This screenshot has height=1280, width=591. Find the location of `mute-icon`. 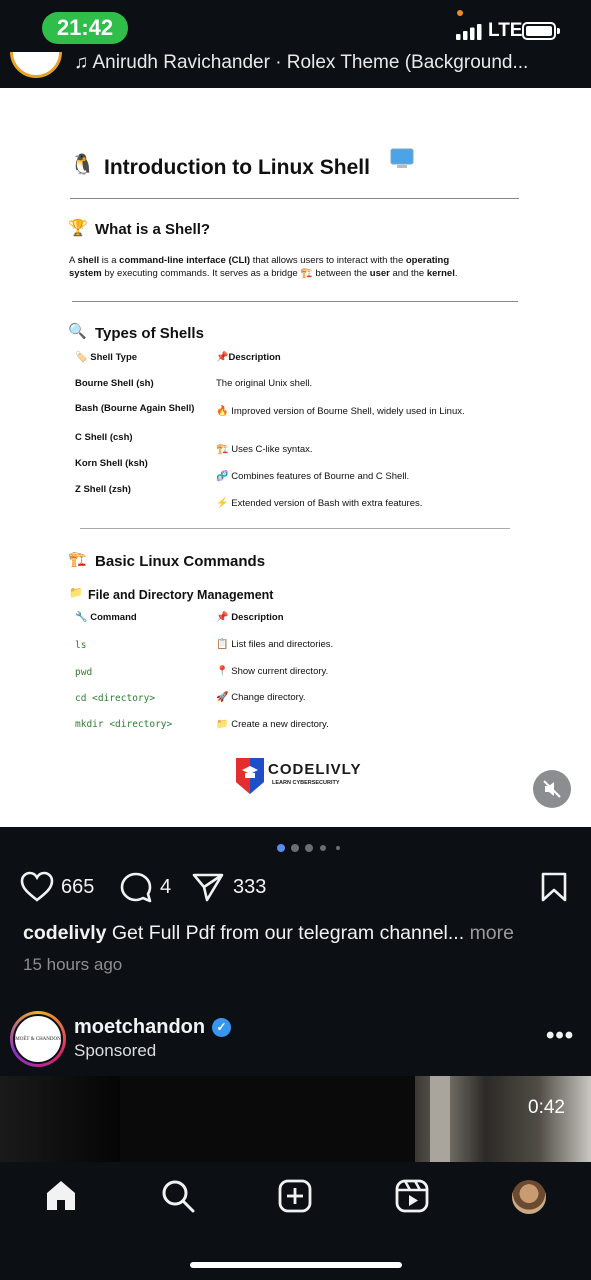

mute-icon is located at coordinates (552, 789).